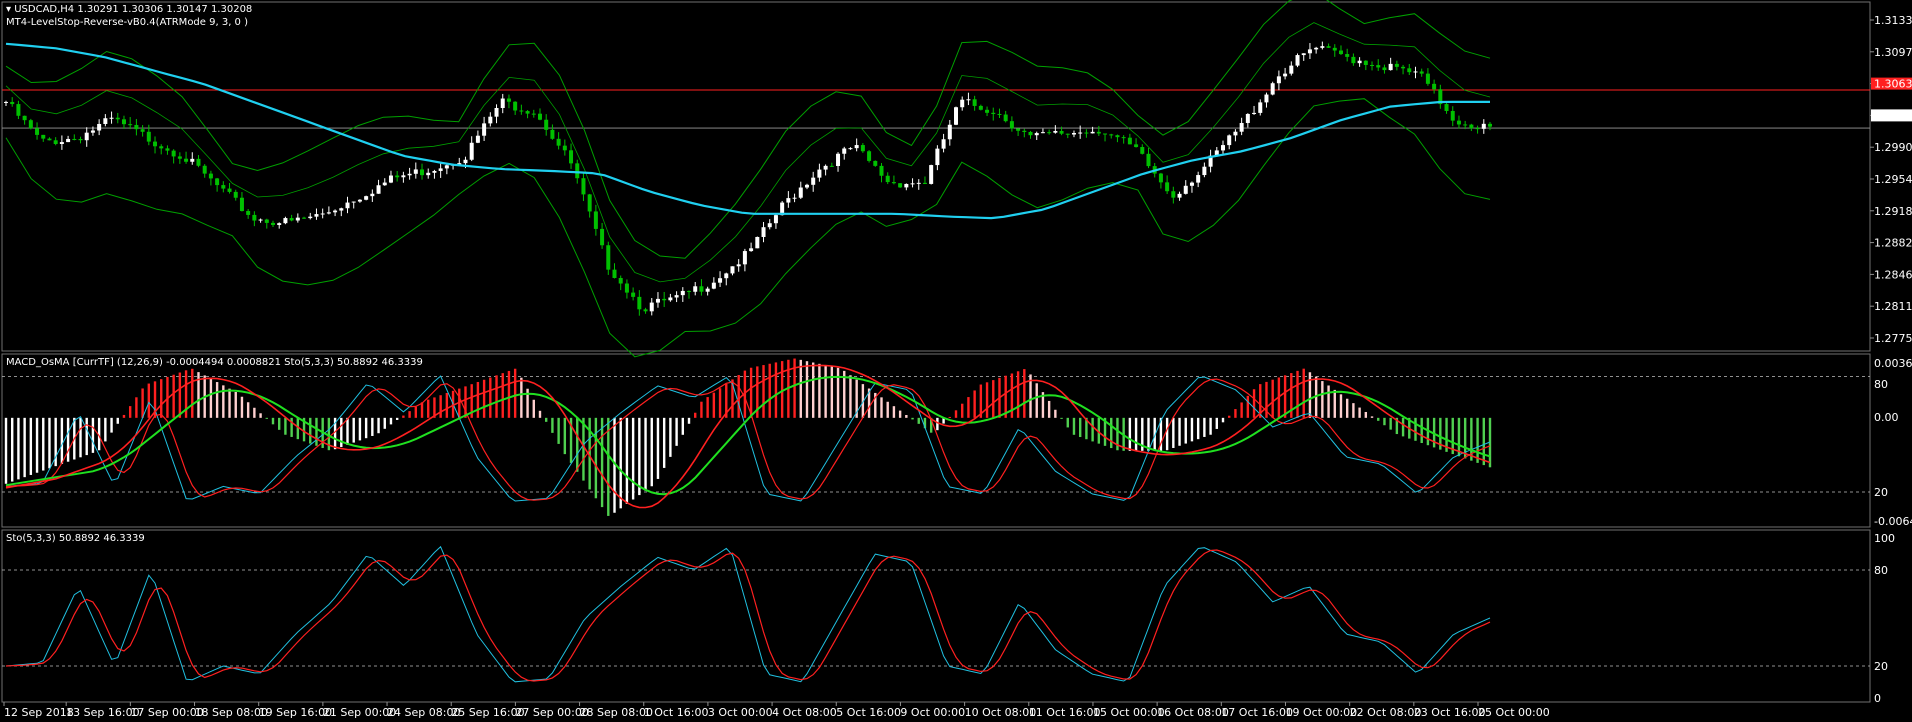 This screenshot has width=1912, height=722. Describe the element at coordinates (1893, 521) in the screenshot. I see `macd-axis-label: -0.006444` at that location.